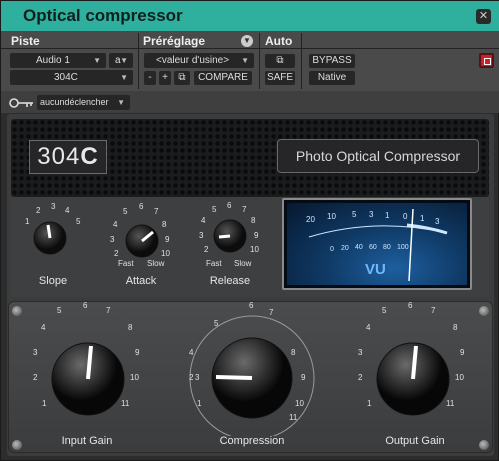 Image resolution: width=499 pixels, height=461 pixels. I want to click on release-tick: 5, so click(214, 209).